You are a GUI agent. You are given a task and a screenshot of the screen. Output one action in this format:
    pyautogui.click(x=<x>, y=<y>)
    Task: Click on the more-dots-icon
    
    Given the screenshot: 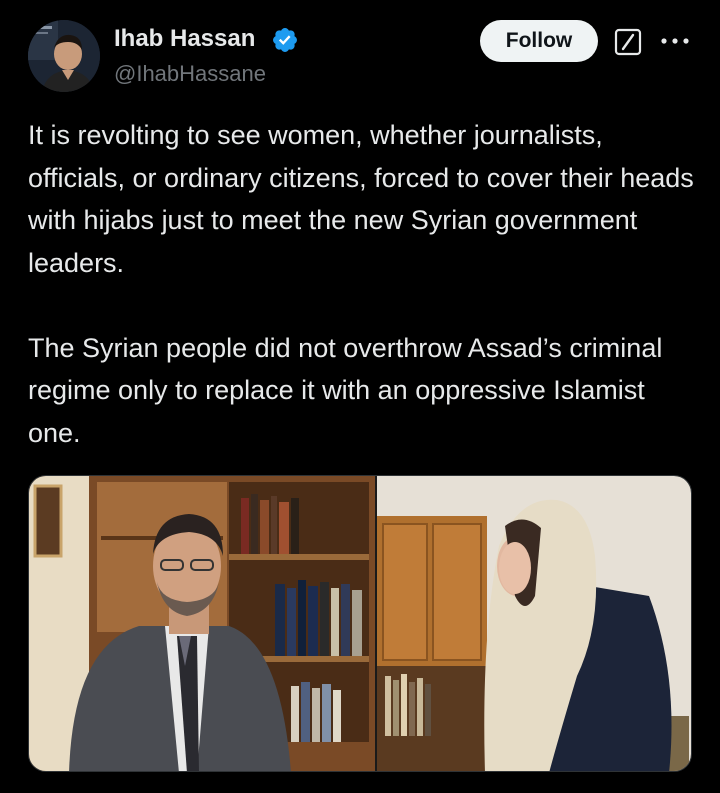 What is the action you would take?
    pyautogui.click(x=675, y=41)
    